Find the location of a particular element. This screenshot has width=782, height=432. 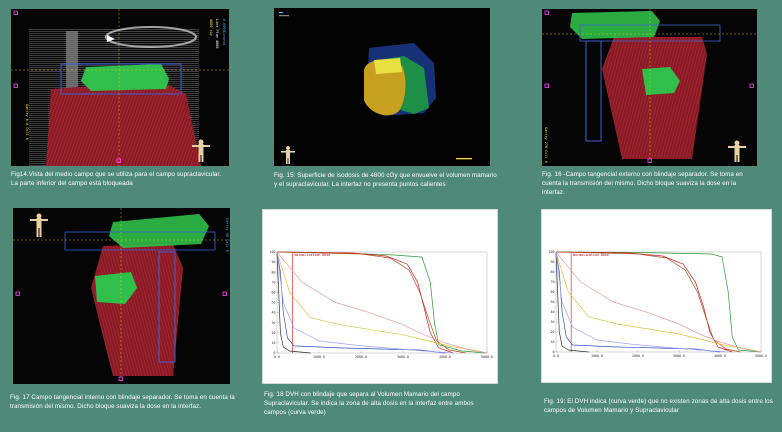

fig16-image: Gantry 270 Coll 0 is located at coordinates (649, 87).